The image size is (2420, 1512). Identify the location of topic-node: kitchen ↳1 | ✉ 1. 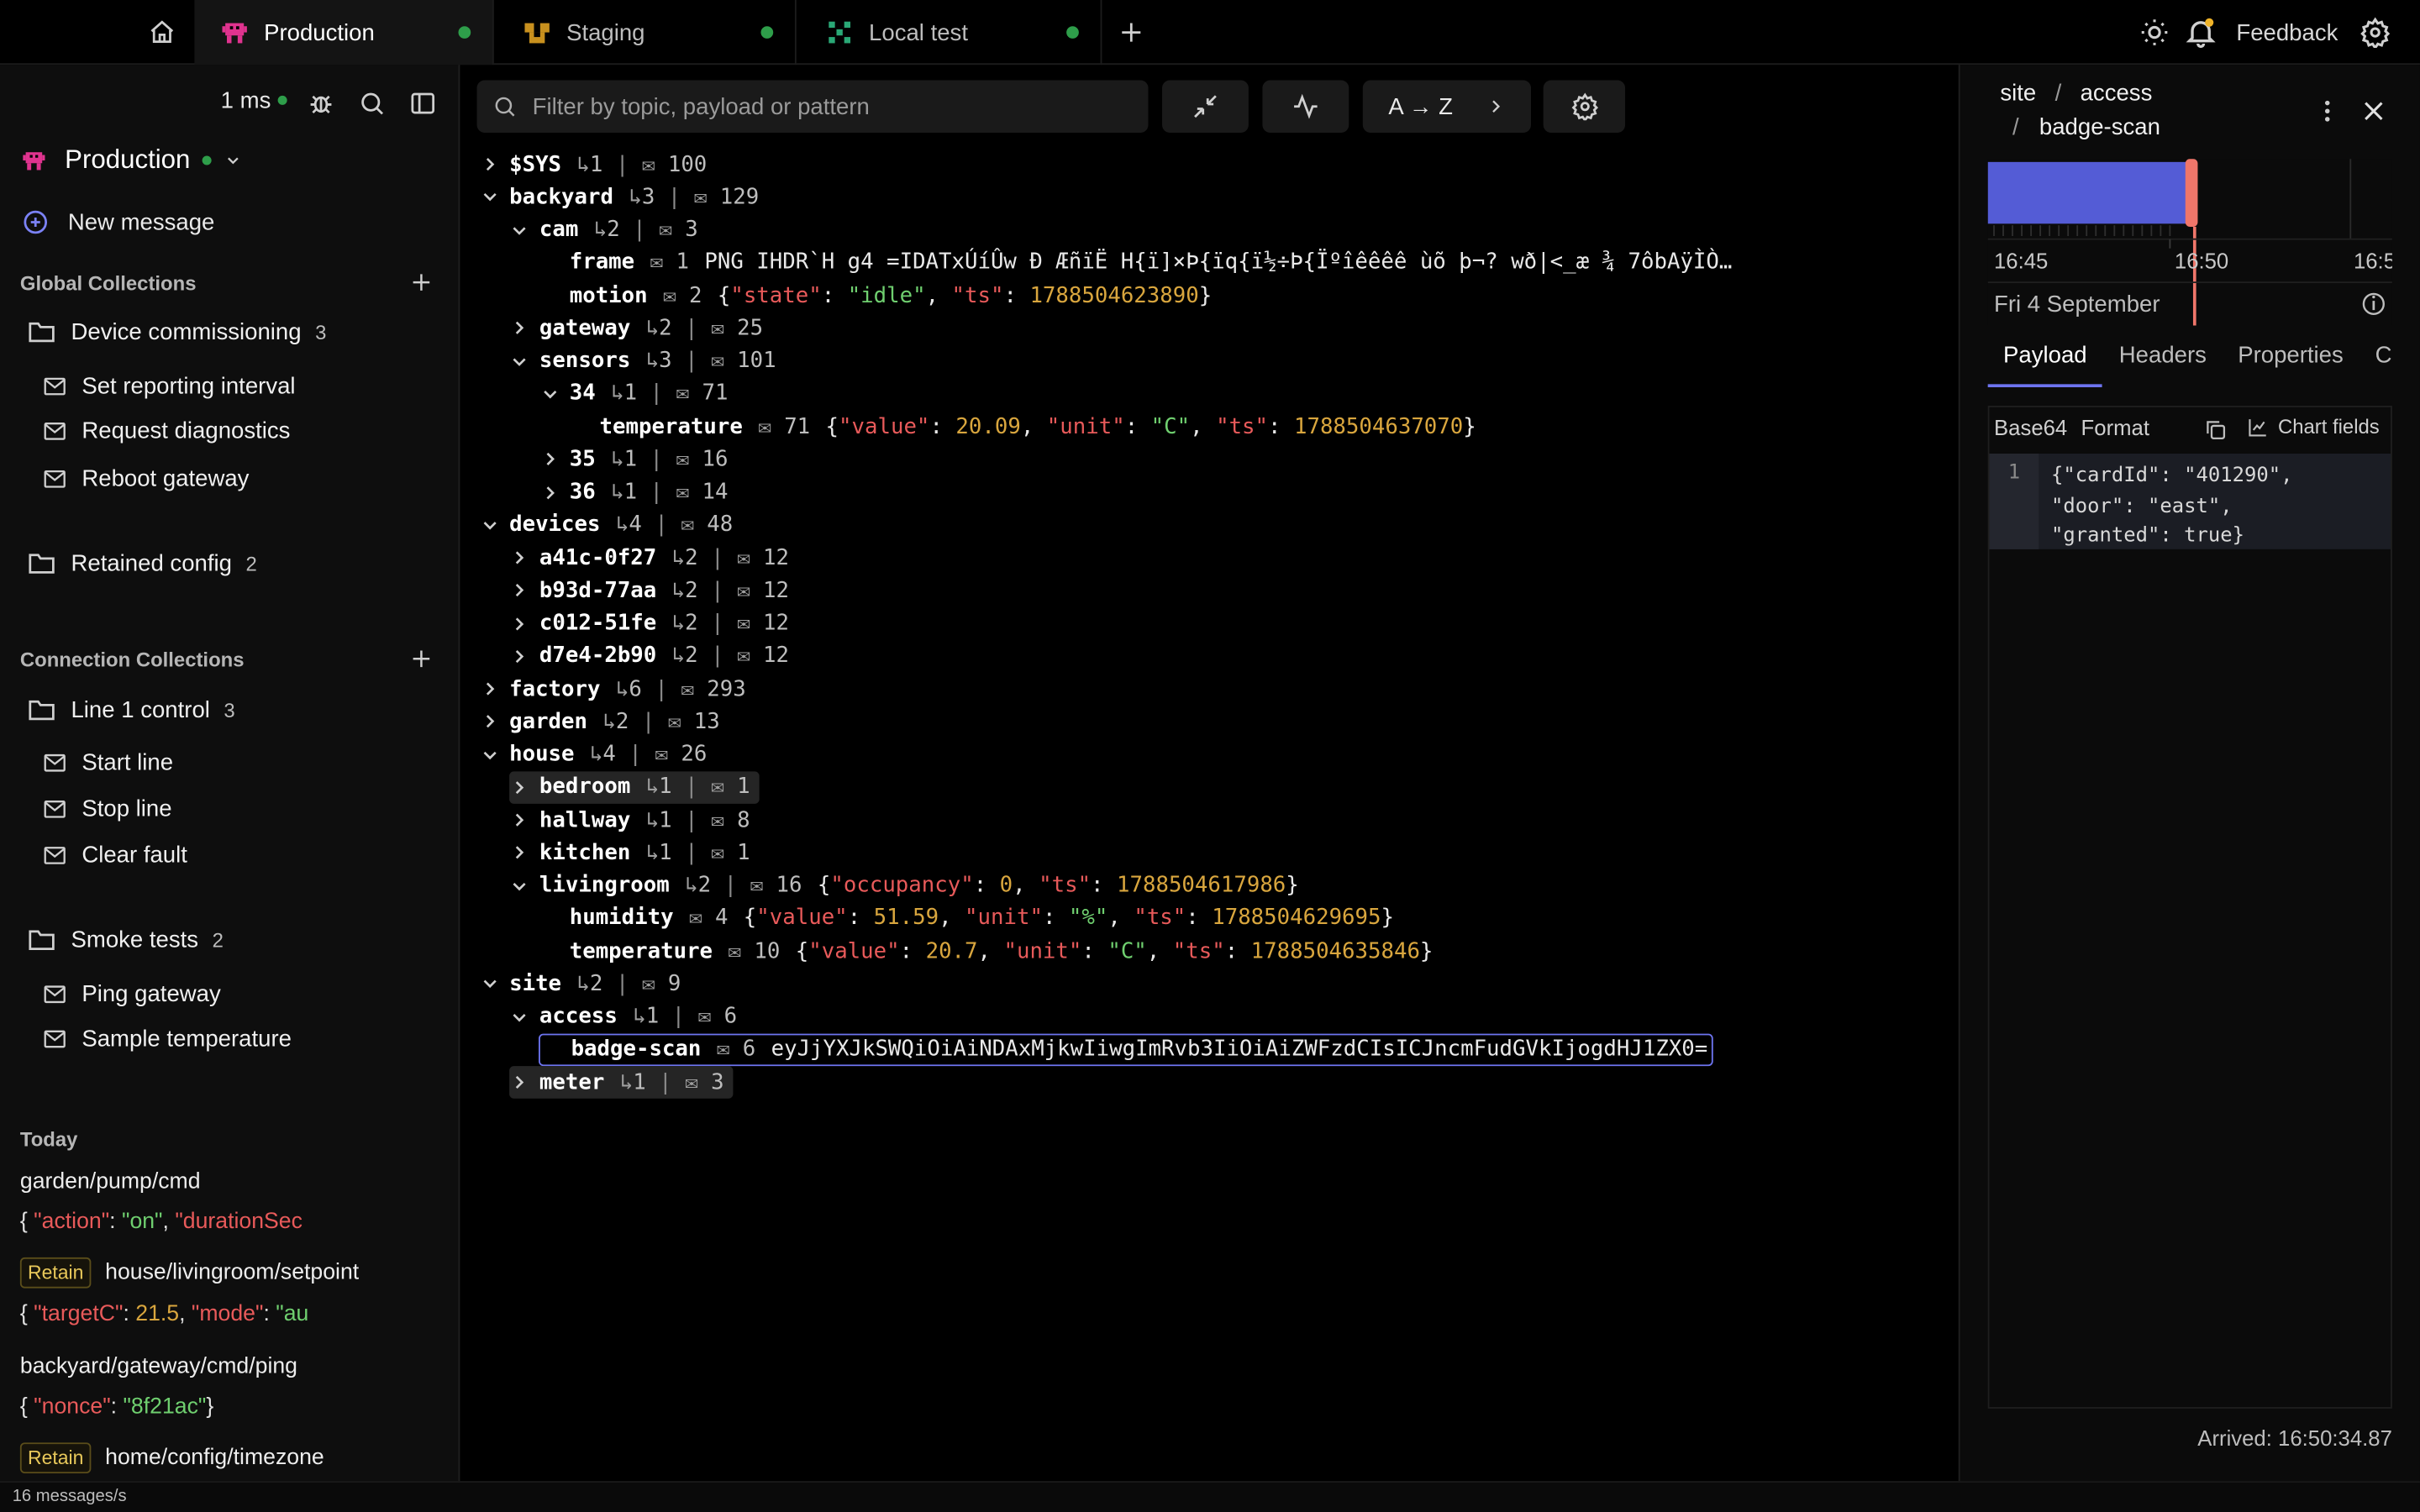
(629, 853).